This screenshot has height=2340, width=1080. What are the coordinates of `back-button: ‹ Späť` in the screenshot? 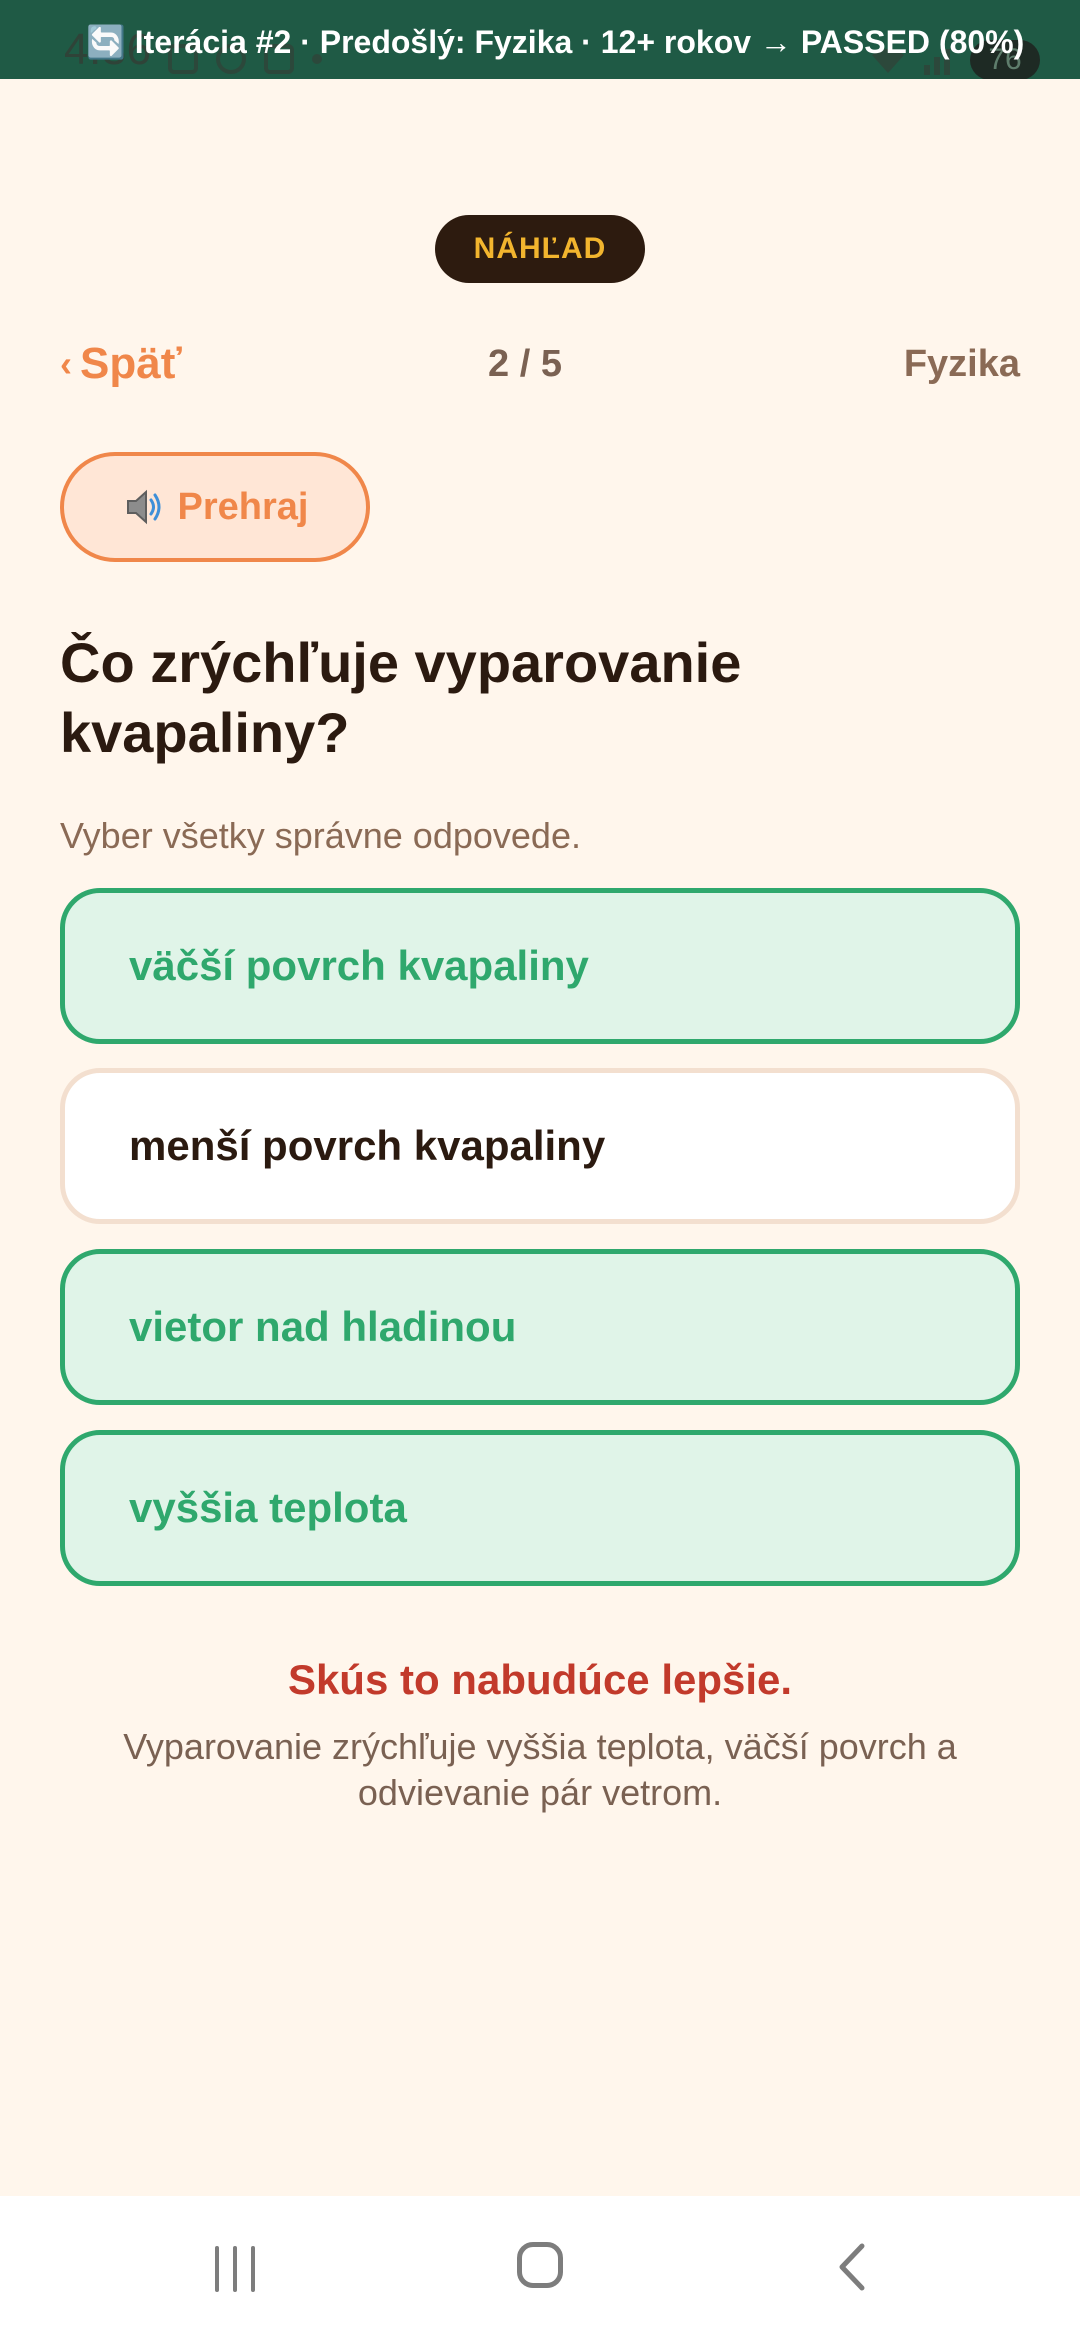 It's located at (121, 364).